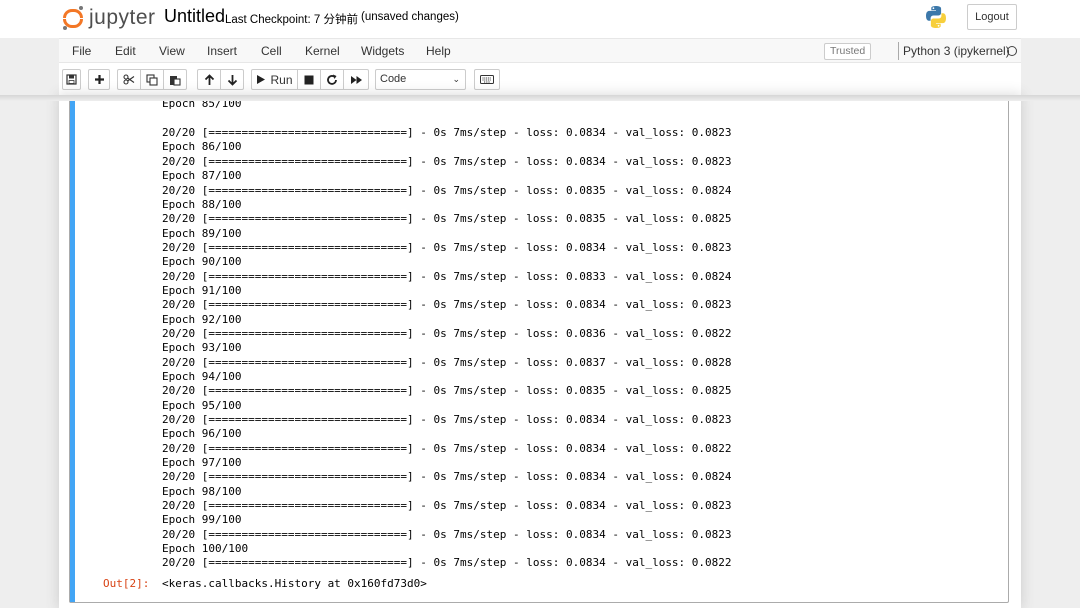 Image resolution: width=1080 pixels, height=608 pixels. Describe the element at coordinates (202, 463) in the screenshot. I see `output-line: Epoch 97/100` at that location.